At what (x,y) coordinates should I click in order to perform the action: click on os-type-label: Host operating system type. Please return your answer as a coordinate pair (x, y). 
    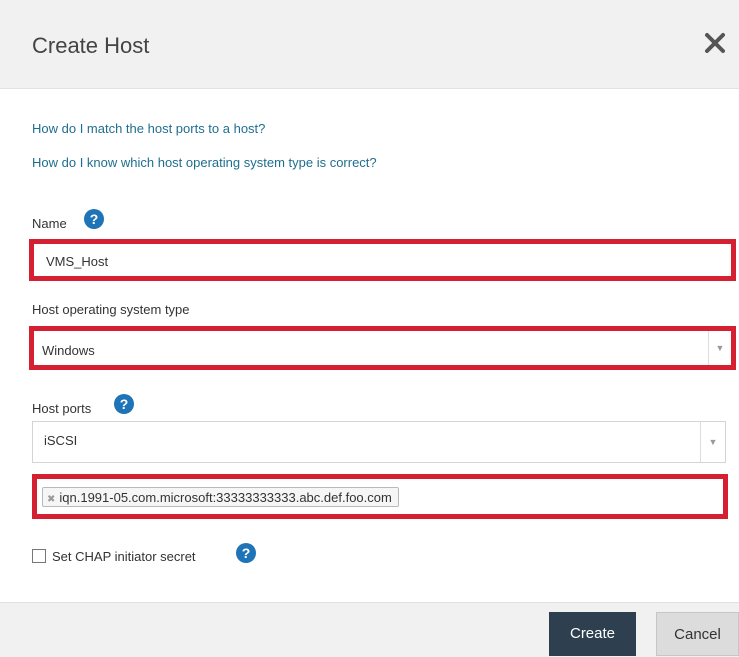
    Looking at the image, I should click on (111, 309).